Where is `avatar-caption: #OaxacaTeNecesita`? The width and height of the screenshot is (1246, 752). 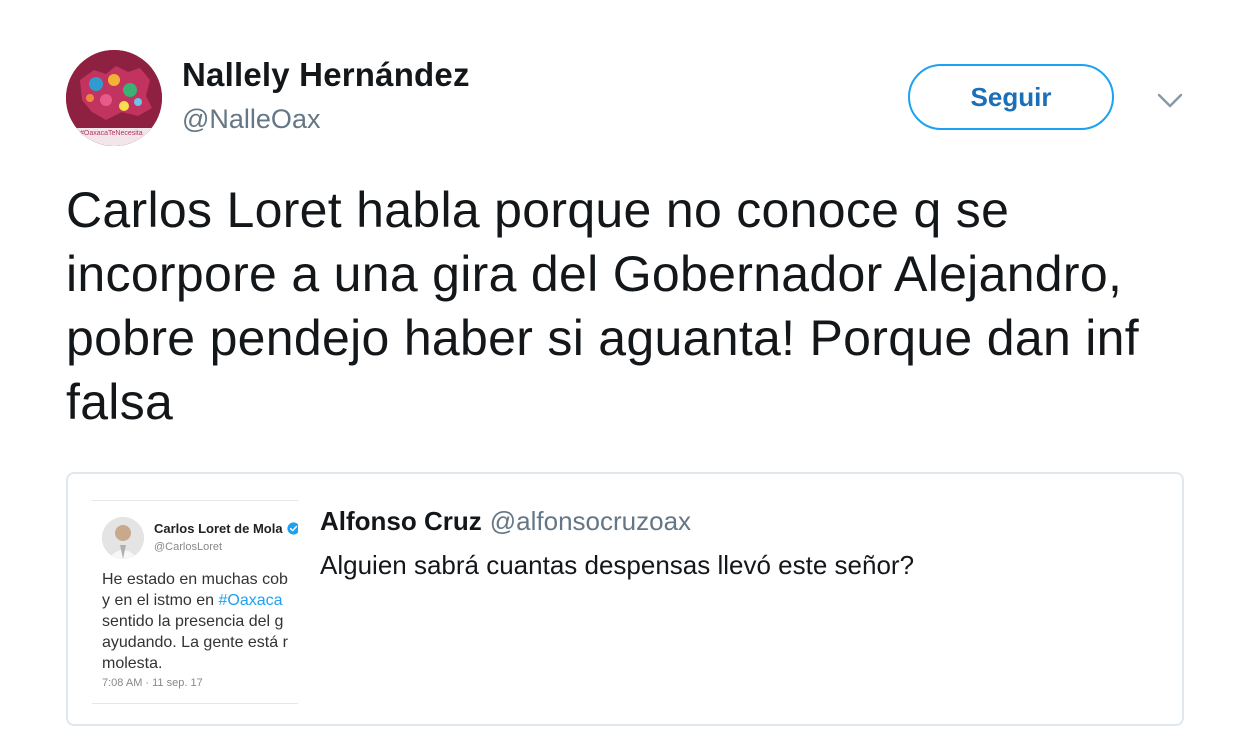
avatar-caption: #OaxacaTeNecesita is located at coordinates (111, 133).